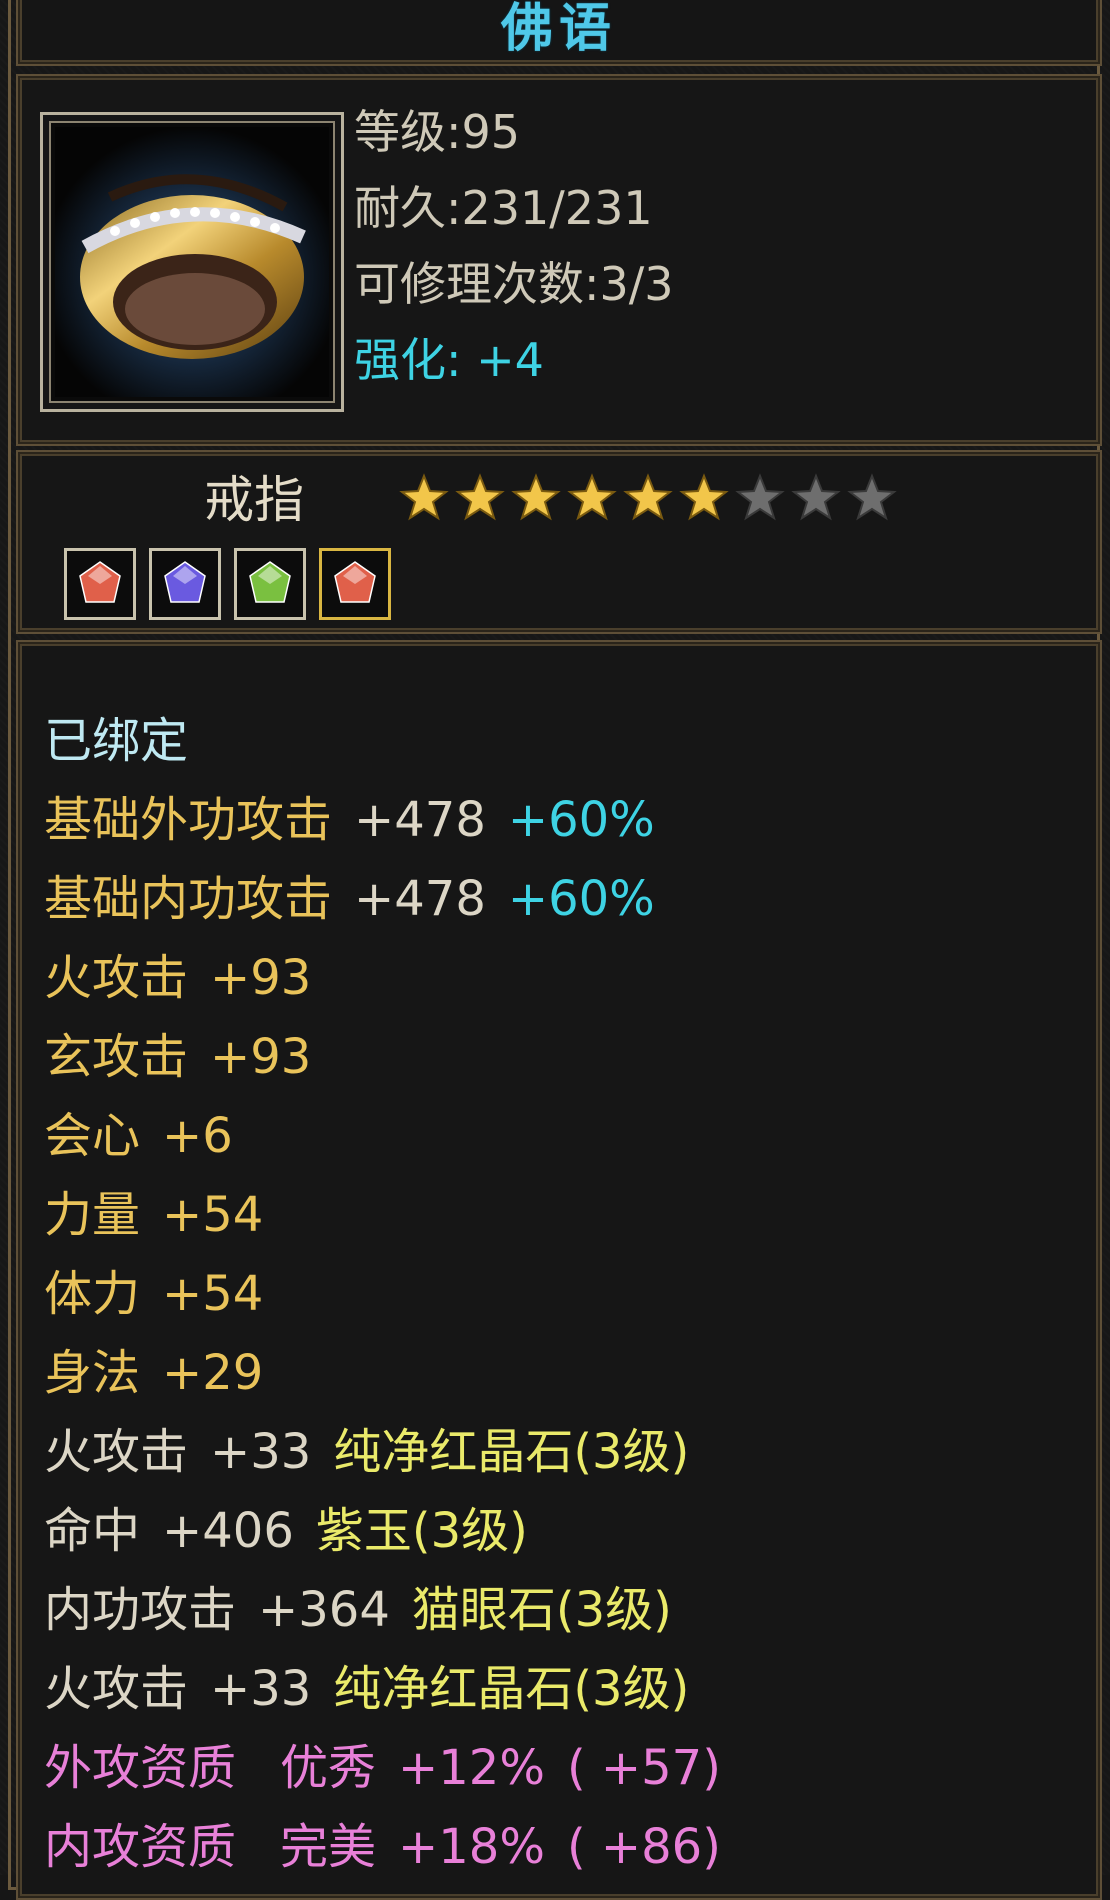 This screenshot has height=1900, width=1110. I want to click on attr-name: 内功攻击, so click(140, 1610).